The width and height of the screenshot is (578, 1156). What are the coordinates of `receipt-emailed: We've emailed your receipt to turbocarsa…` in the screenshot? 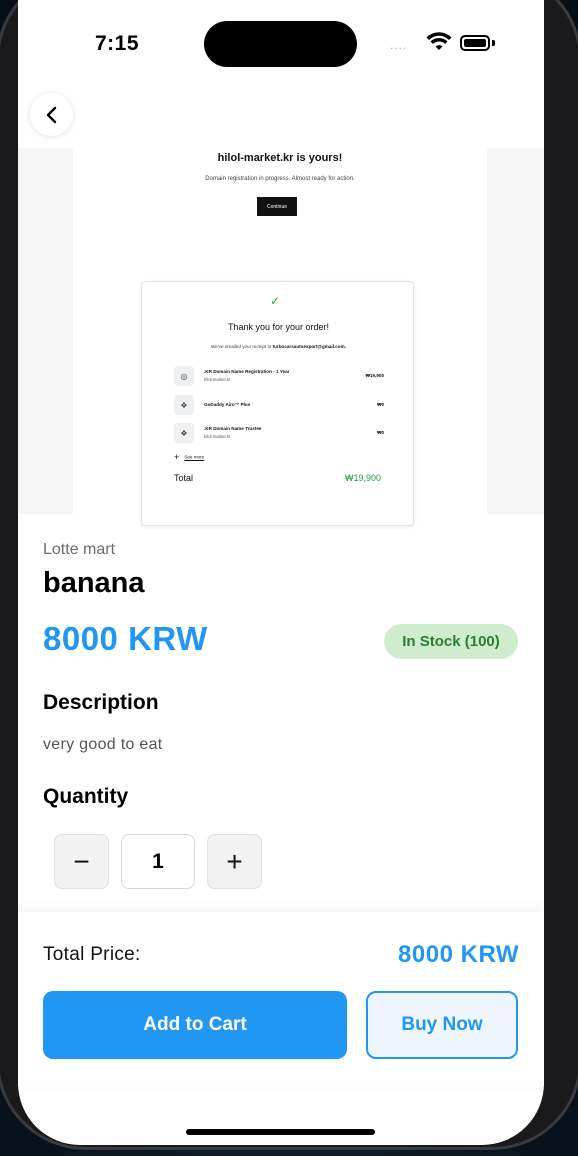 It's located at (278, 346).